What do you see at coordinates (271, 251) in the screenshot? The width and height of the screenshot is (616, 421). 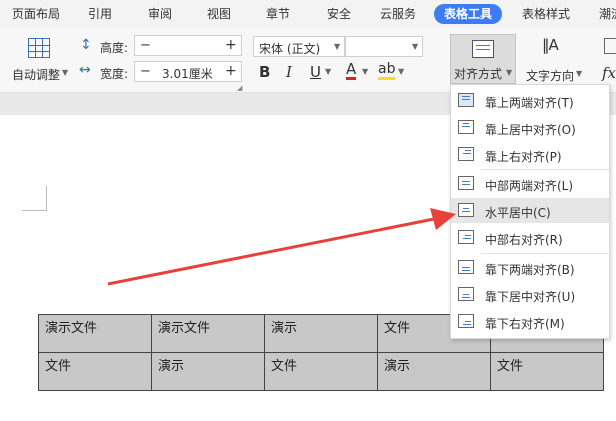 I see `arrow-shaft` at bounding box center [271, 251].